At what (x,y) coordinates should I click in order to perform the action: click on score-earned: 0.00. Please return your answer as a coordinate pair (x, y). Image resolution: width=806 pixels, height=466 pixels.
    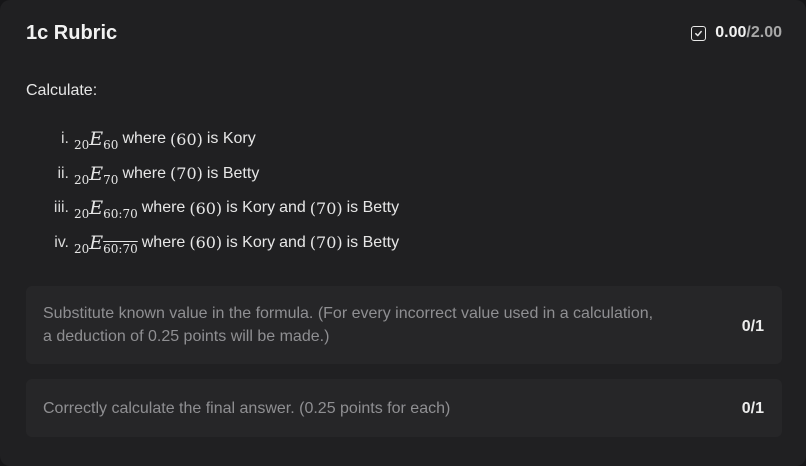
    Looking at the image, I should click on (731, 32).